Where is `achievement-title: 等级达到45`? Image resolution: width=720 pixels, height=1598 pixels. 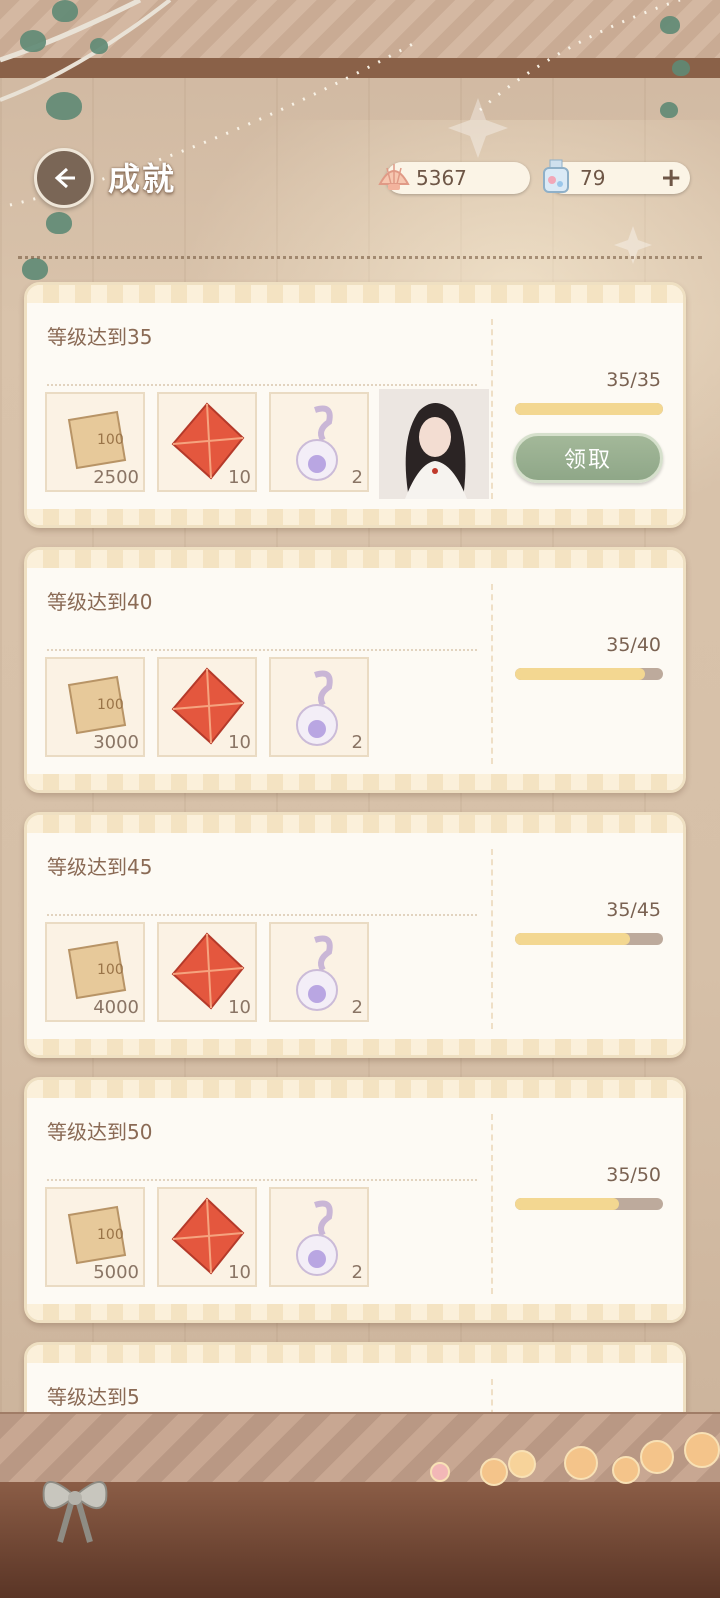
achievement-title: 等级达到45 is located at coordinates (100, 867).